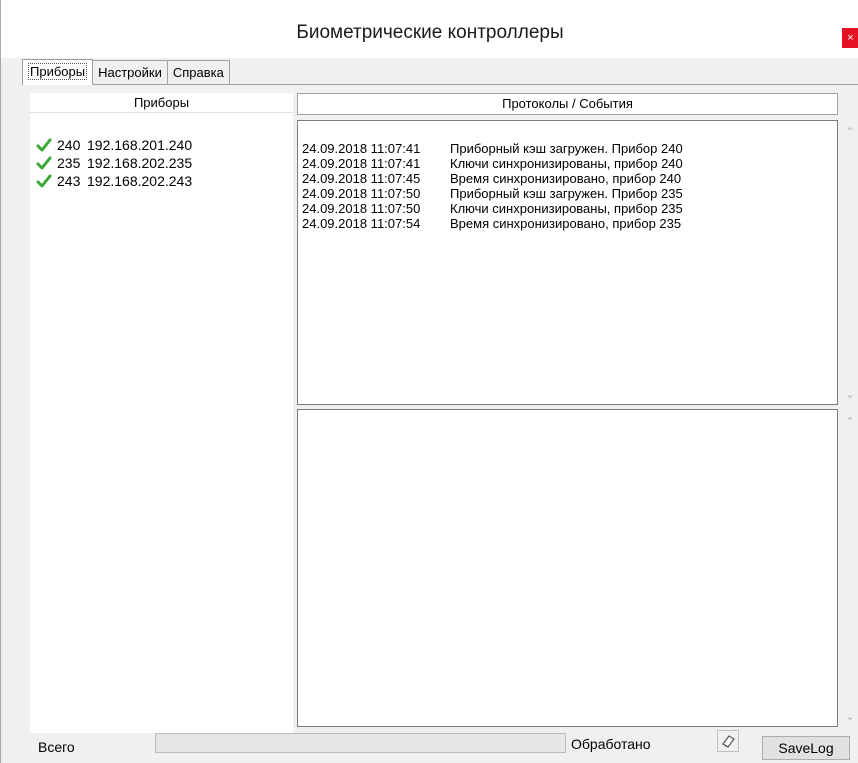 The height and width of the screenshot is (763, 858). I want to click on log-scroll-up-icon: ⌃, so click(850, 132).